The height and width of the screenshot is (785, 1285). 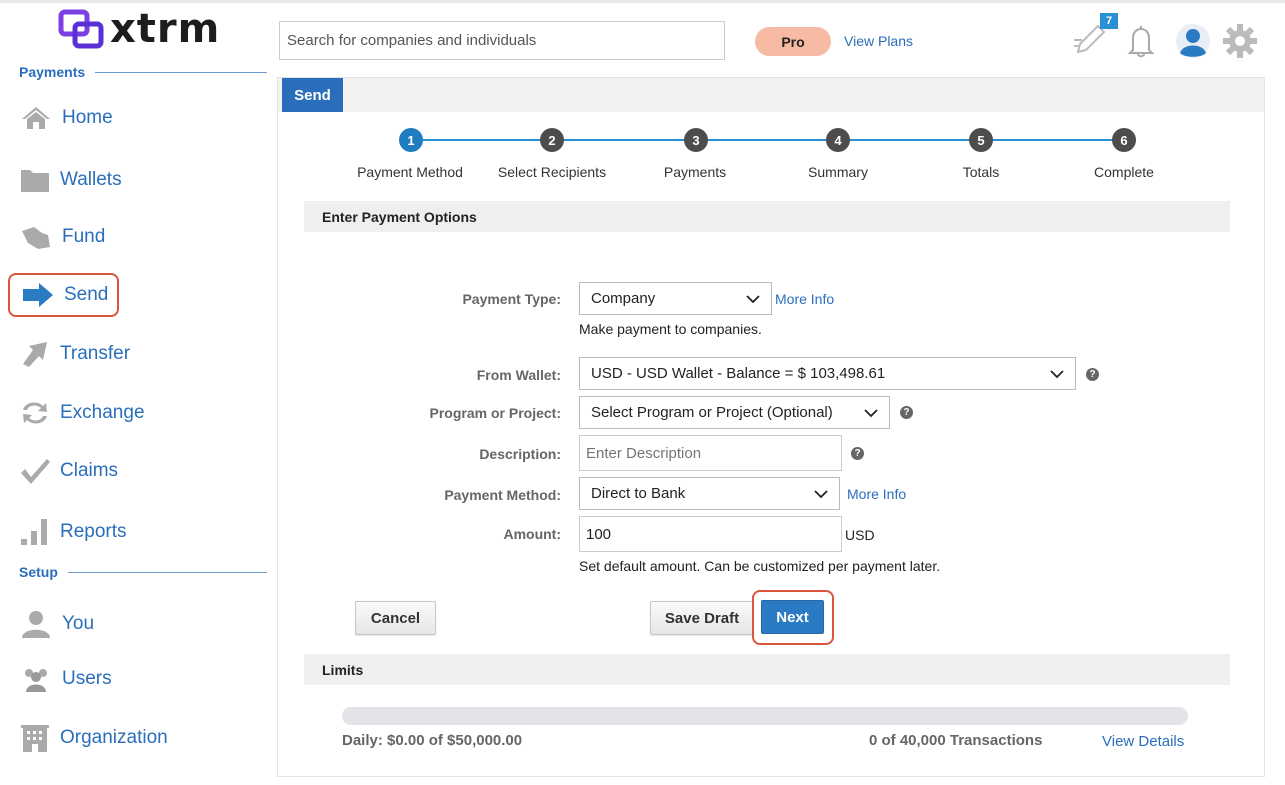 I want to click on view-plans-link: View Plans, so click(x=878, y=41).